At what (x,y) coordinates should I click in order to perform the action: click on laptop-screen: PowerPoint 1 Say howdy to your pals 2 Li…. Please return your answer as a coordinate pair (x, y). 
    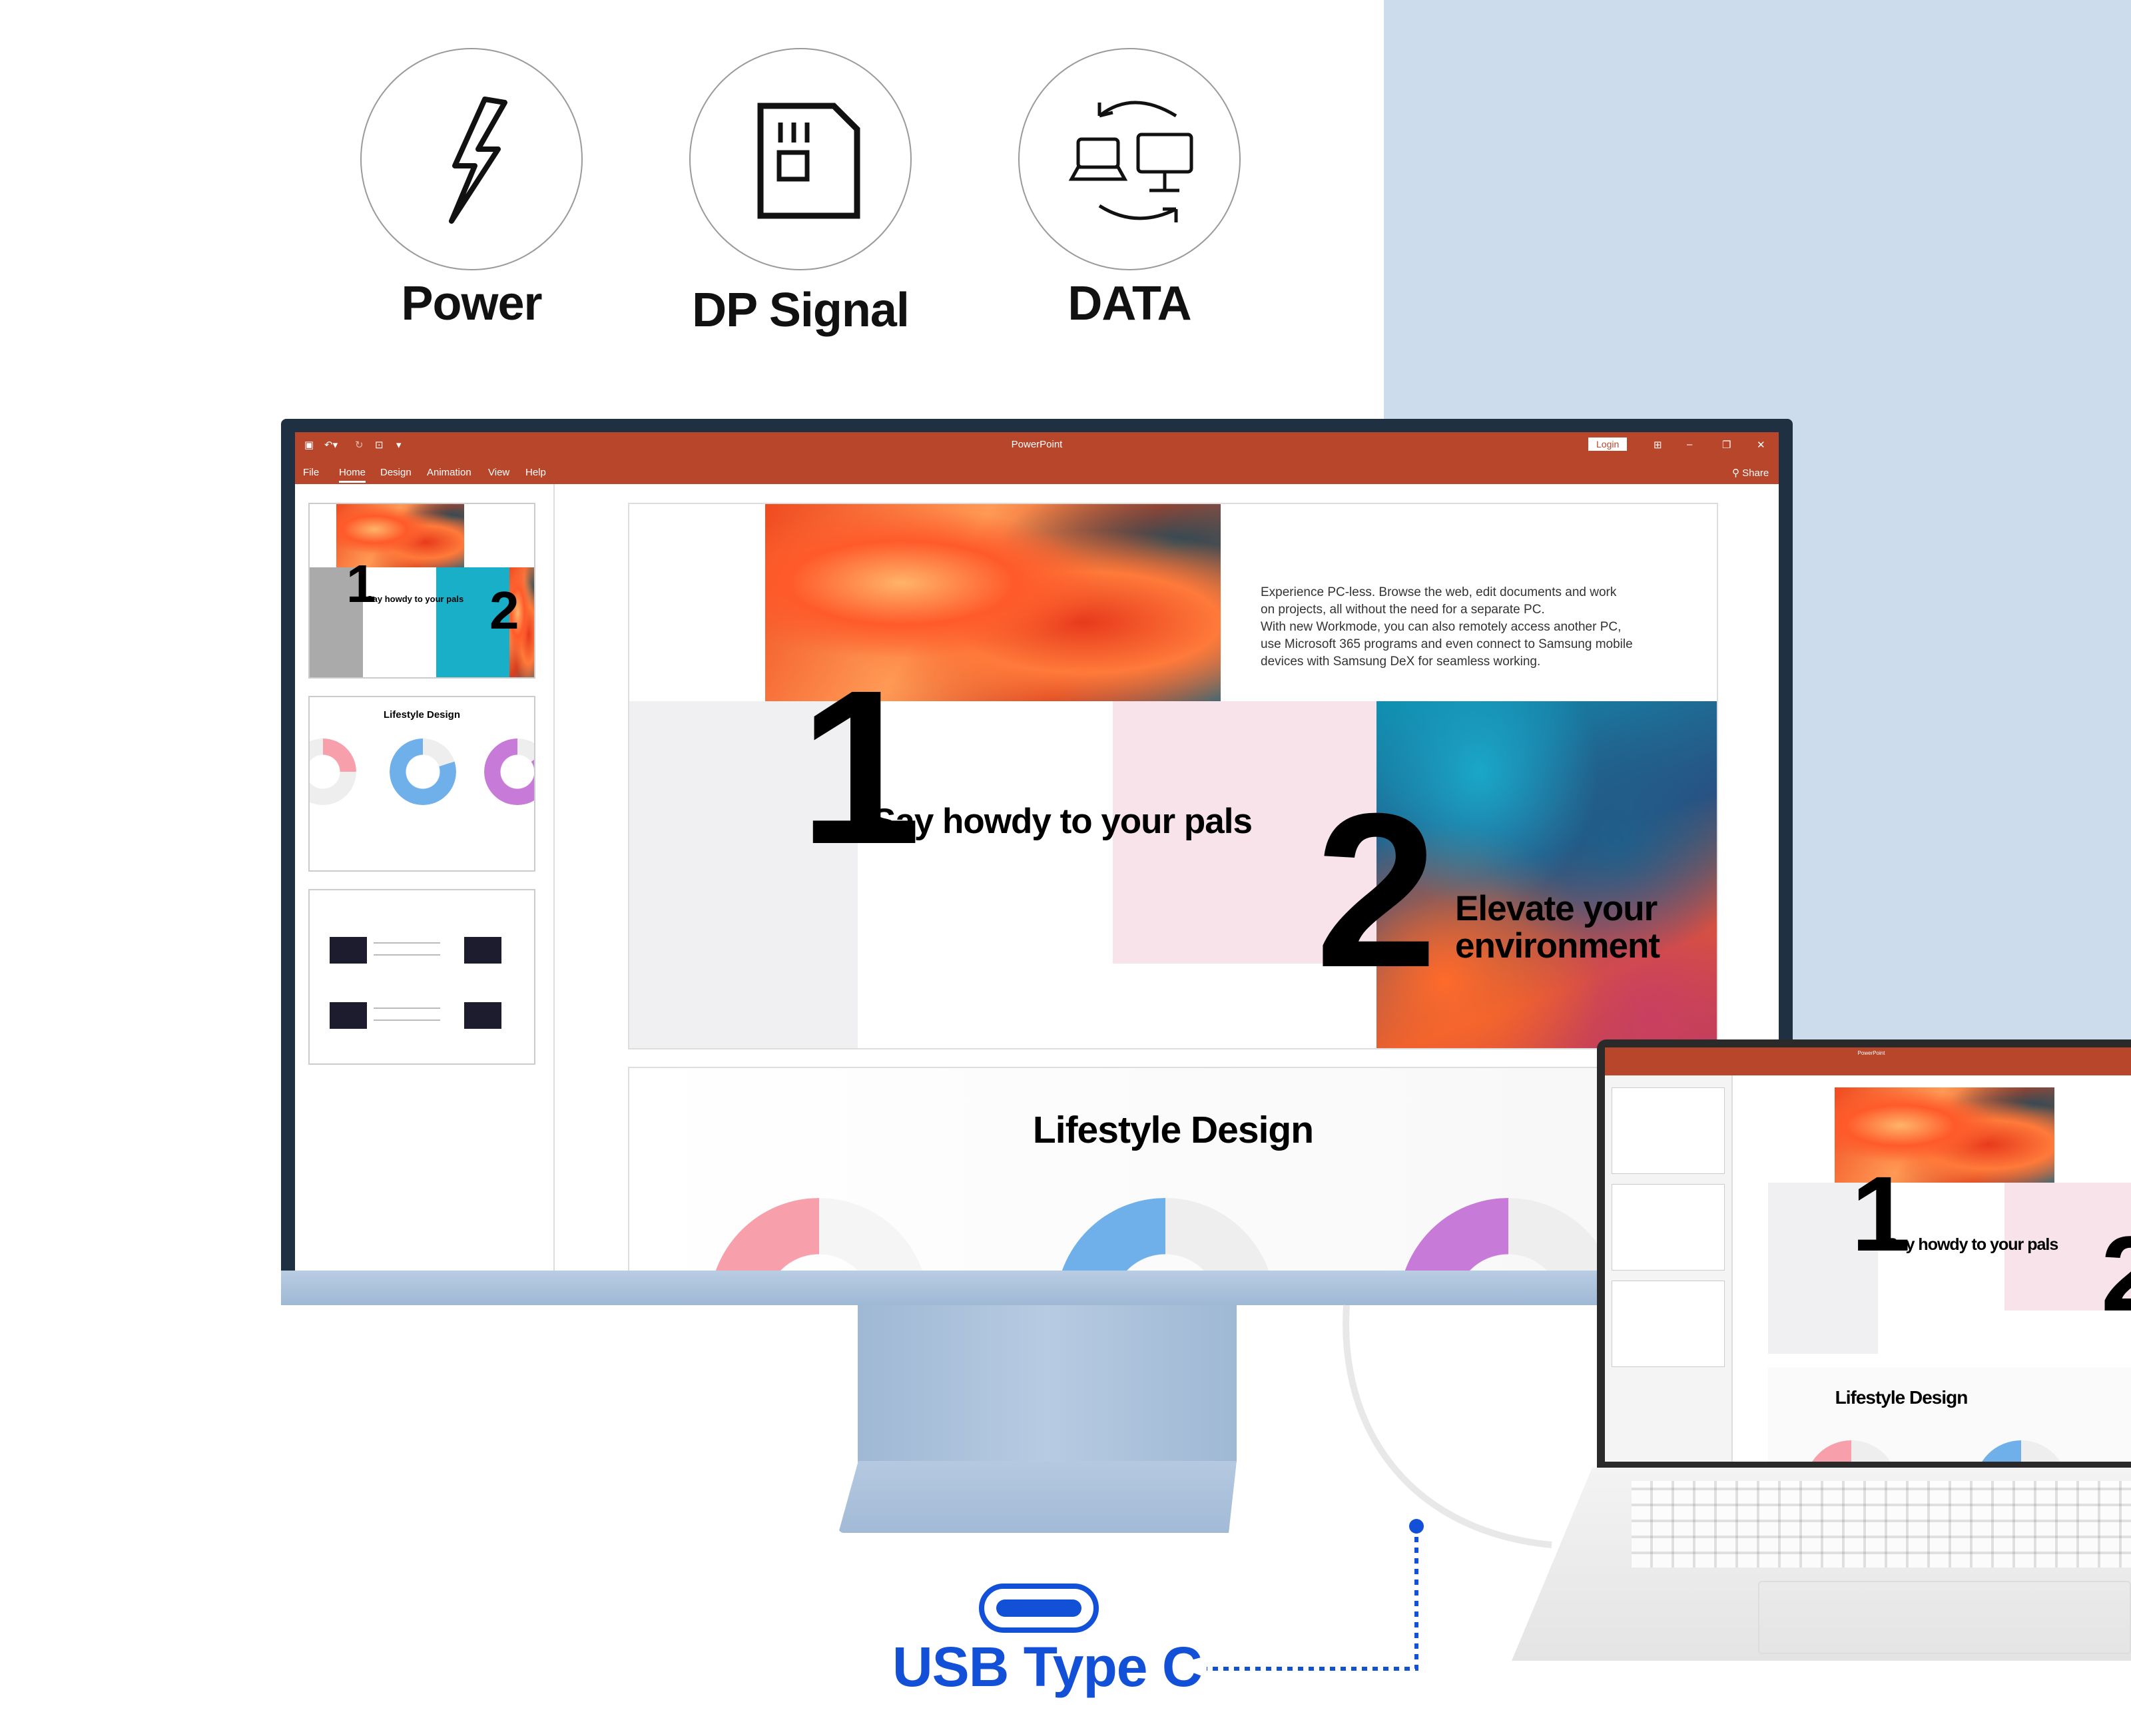
    Looking at the image, I should click on (1868, 1254).